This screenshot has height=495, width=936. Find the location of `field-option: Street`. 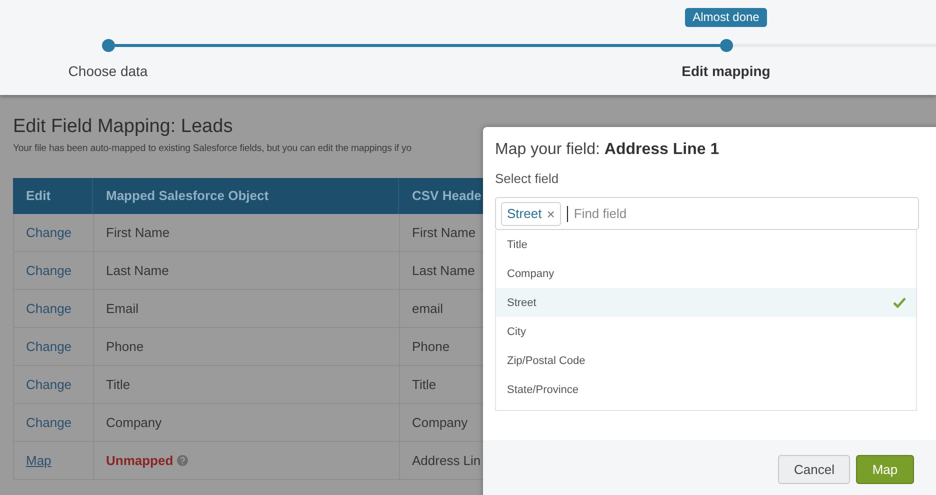

field-option: Street is located at coordinates (706, 302).